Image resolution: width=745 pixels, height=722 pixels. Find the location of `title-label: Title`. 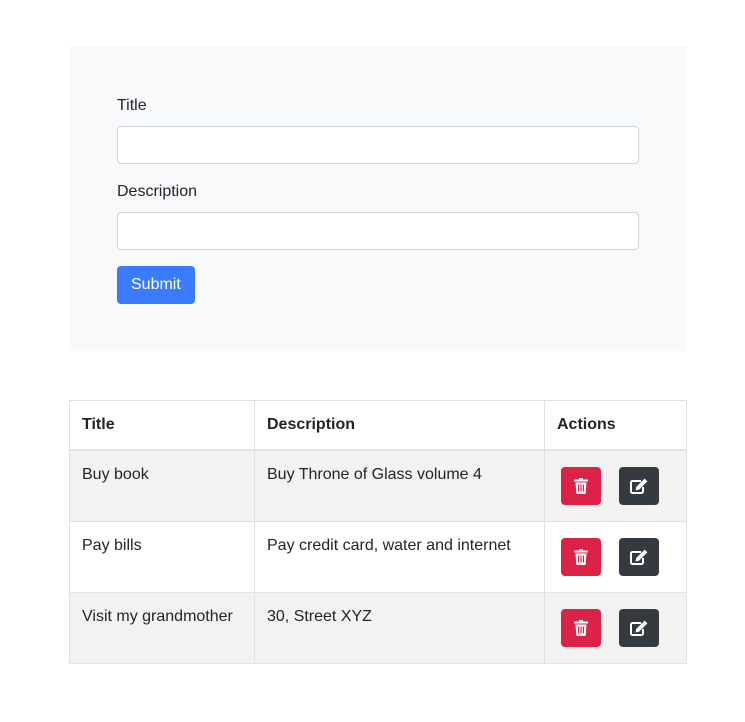

title-label: Title is located at coordinates (132, 105).